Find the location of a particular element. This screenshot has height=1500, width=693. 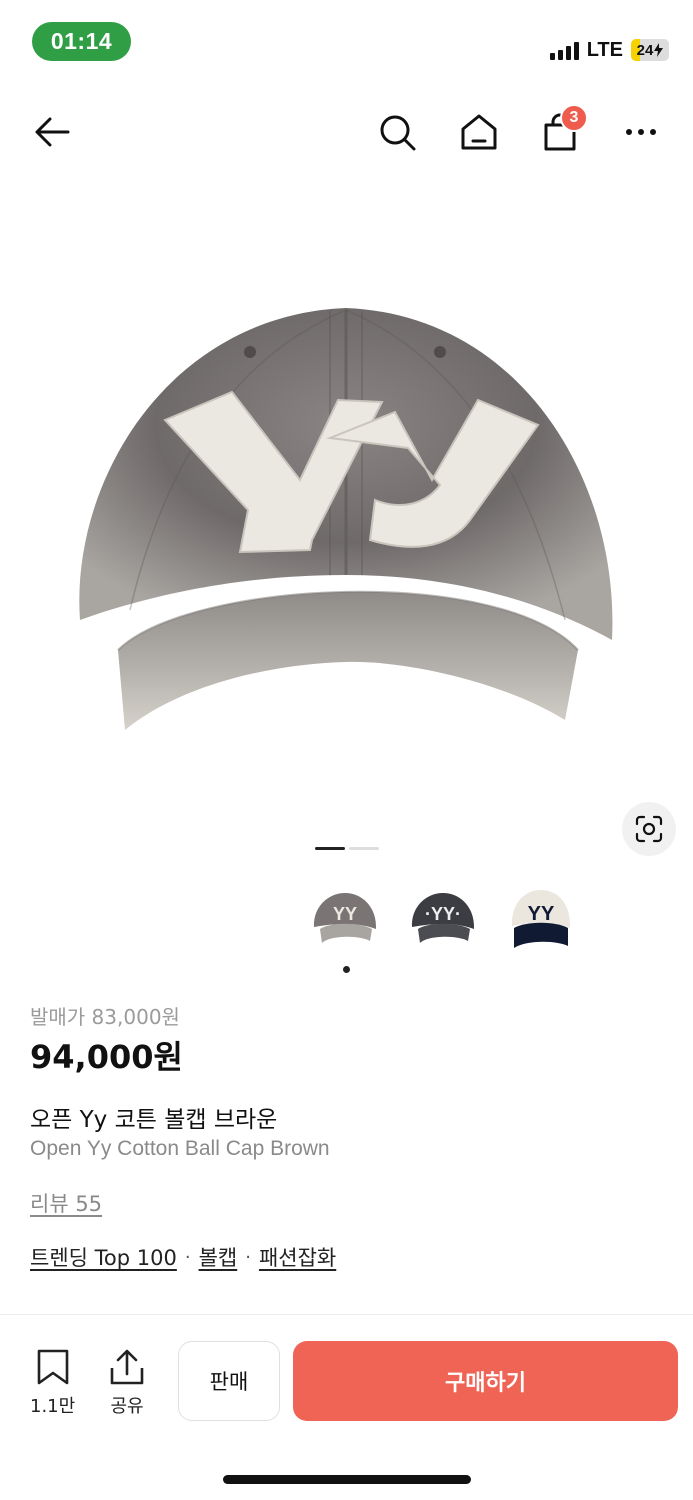

price: 94,000원 is located at coordinates (106, 1057).